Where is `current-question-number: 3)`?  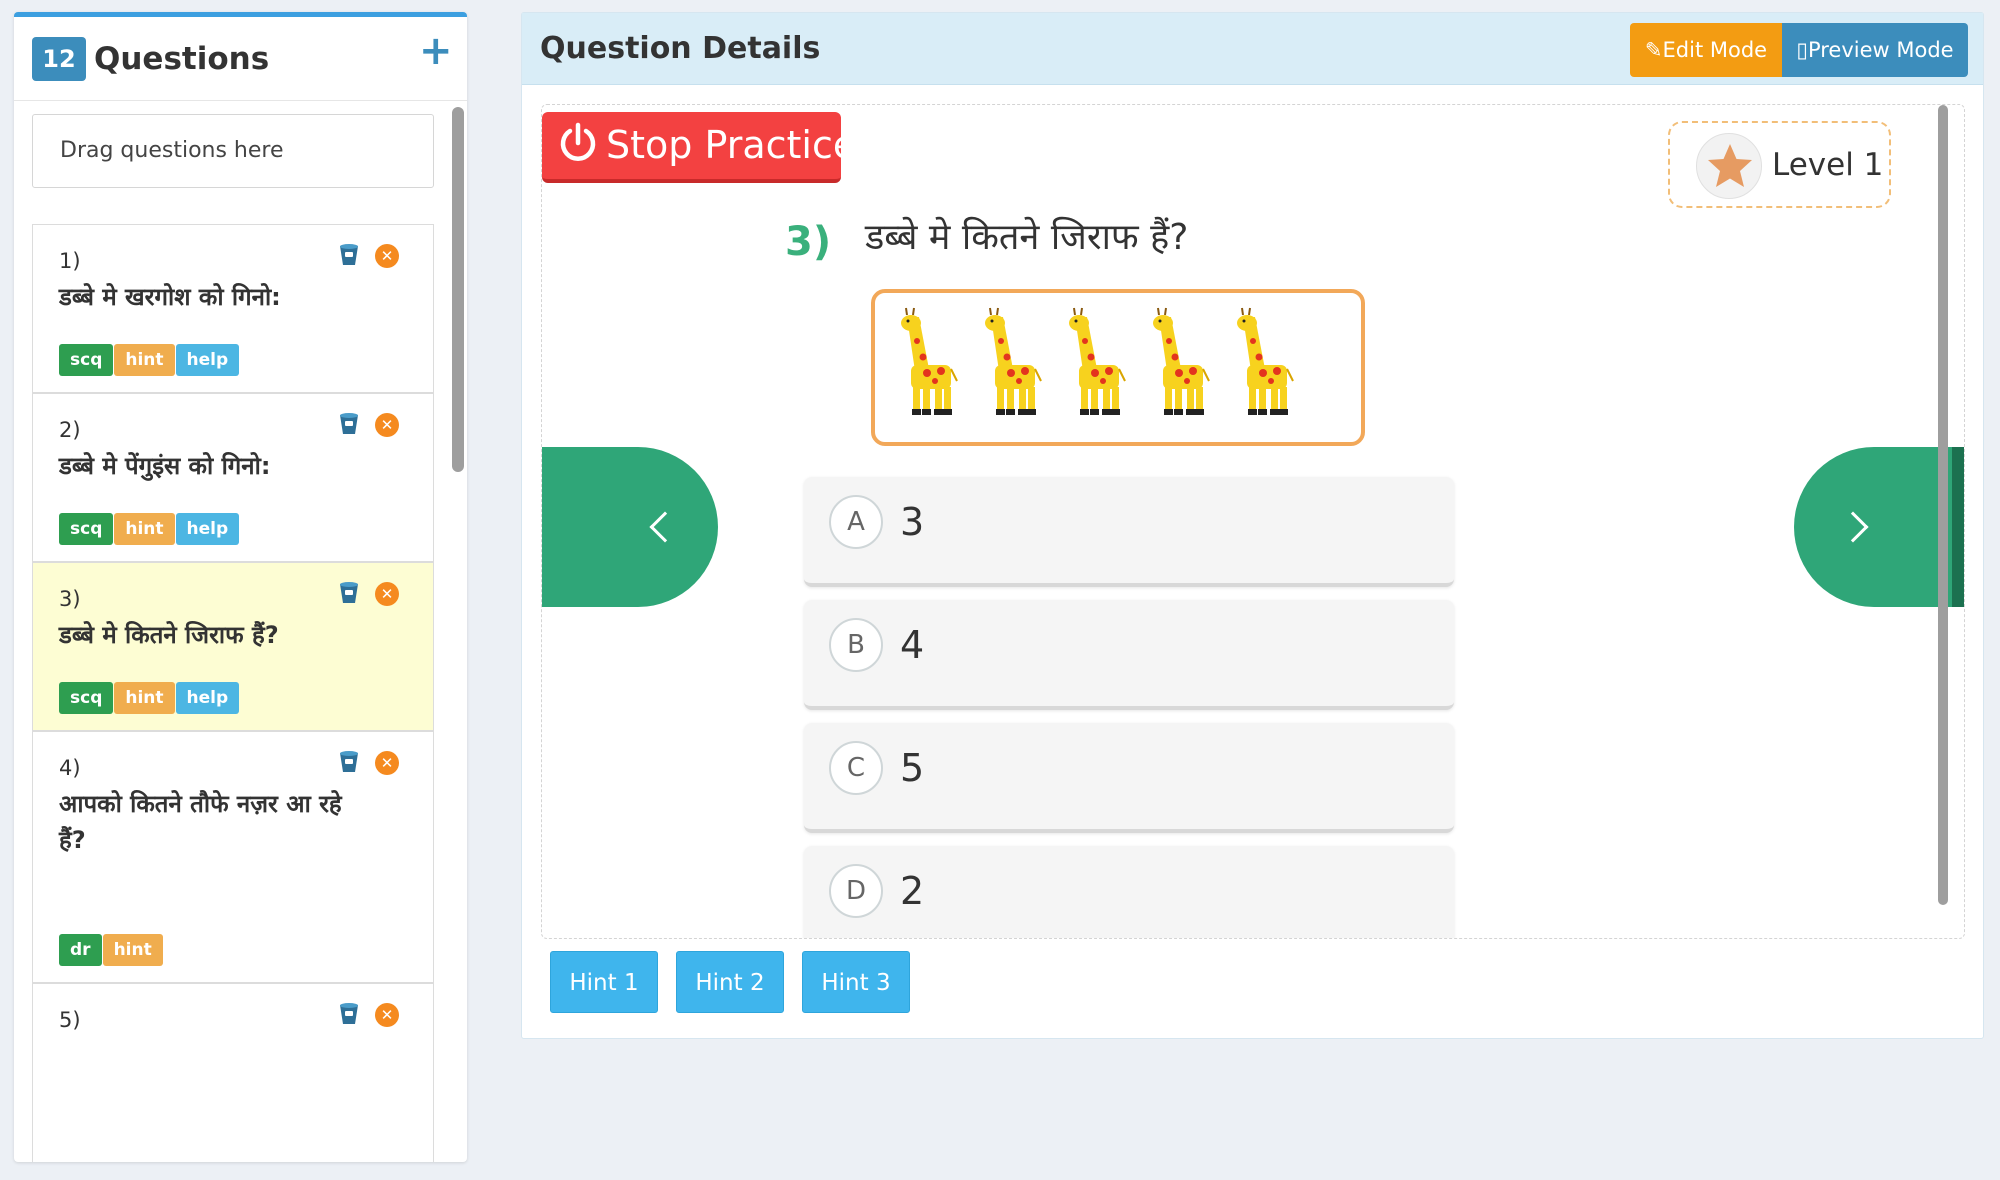 current-question-number: 3) is located at coordinates (808, 242).